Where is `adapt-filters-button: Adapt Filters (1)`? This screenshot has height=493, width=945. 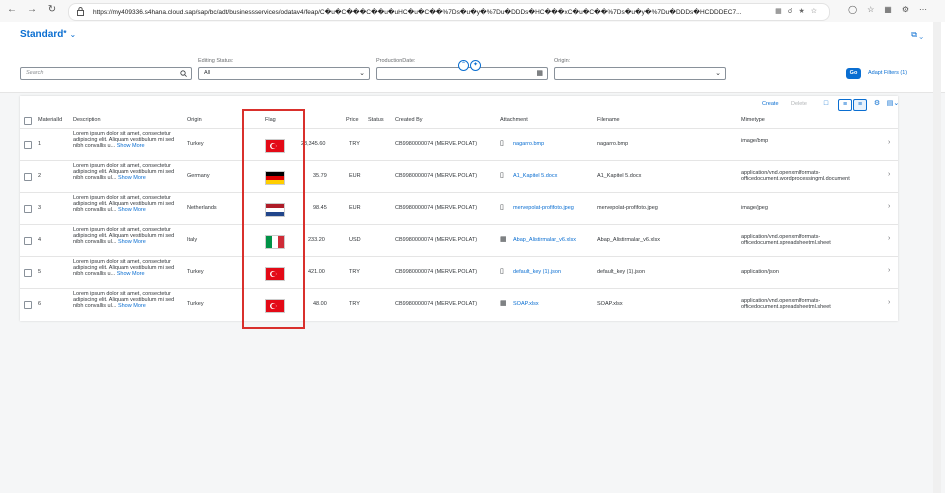
adapt-filters-button: Adapt Filters (1) is located at coordinates (887, 73).